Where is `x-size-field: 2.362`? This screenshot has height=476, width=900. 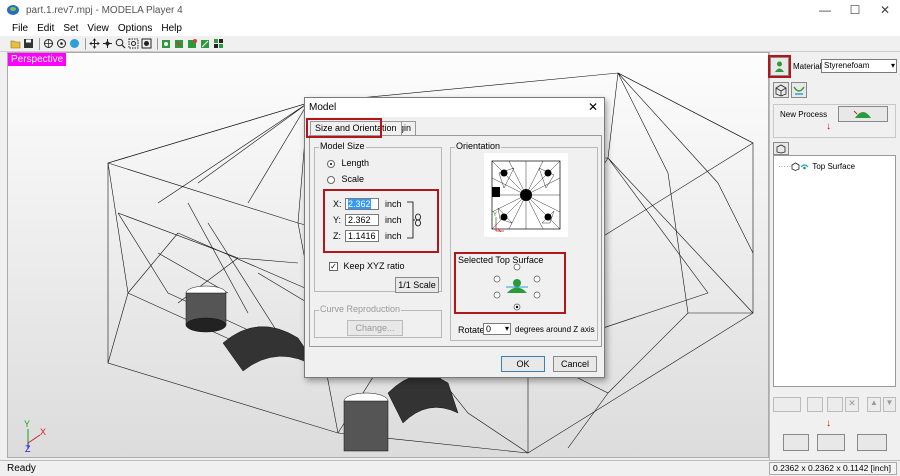
x-size-field: 2.362 is located at coordinates (362, 204).